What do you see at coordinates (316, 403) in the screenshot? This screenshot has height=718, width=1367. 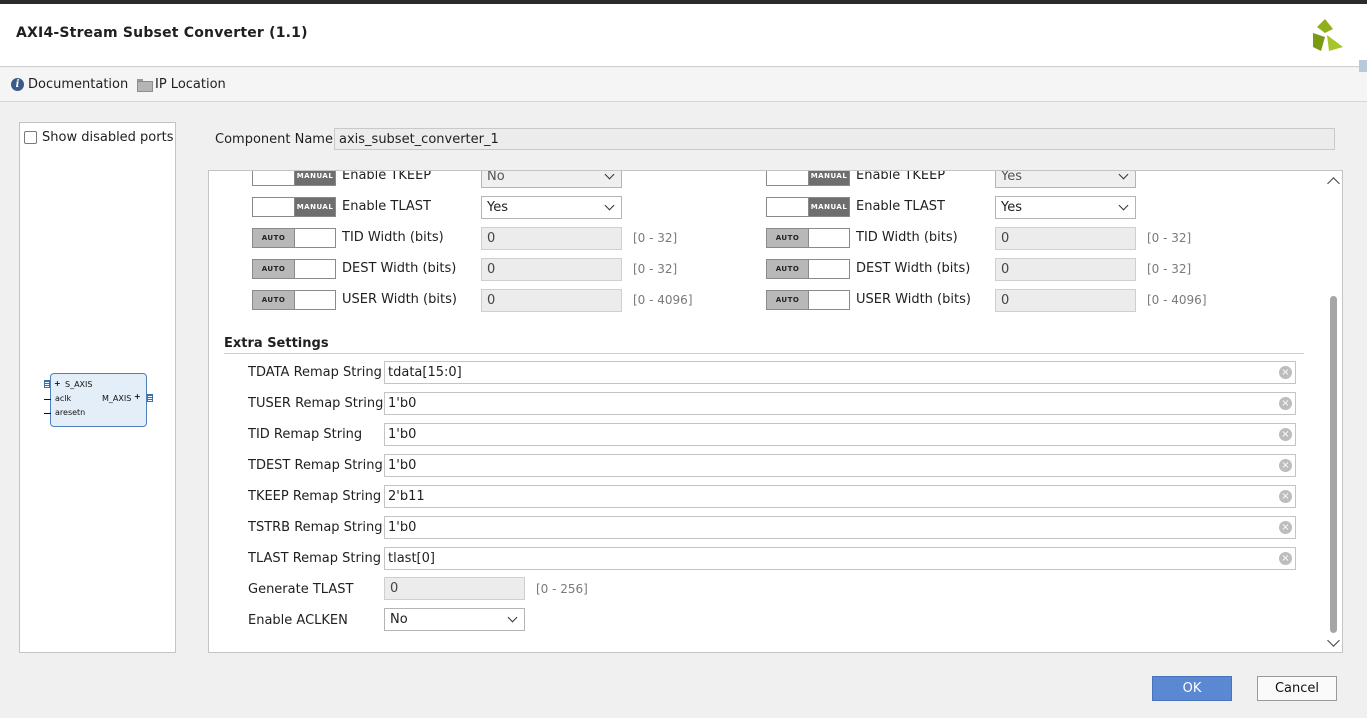 I see `remap-label: TUSER Remap String` at bounding box center [316, 403].